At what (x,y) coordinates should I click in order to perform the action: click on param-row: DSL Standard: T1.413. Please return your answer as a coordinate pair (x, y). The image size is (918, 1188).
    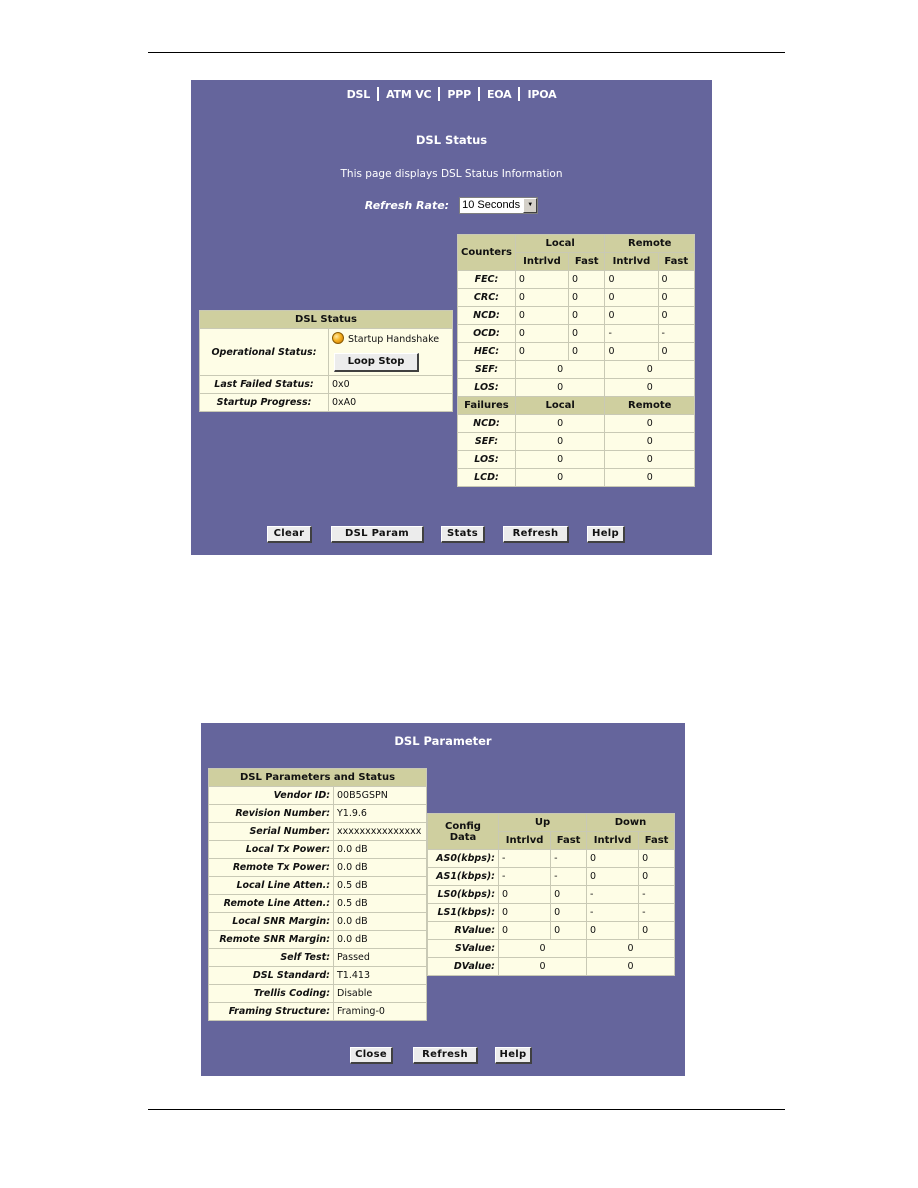
    Looking at the image, I should click on (317, 975).